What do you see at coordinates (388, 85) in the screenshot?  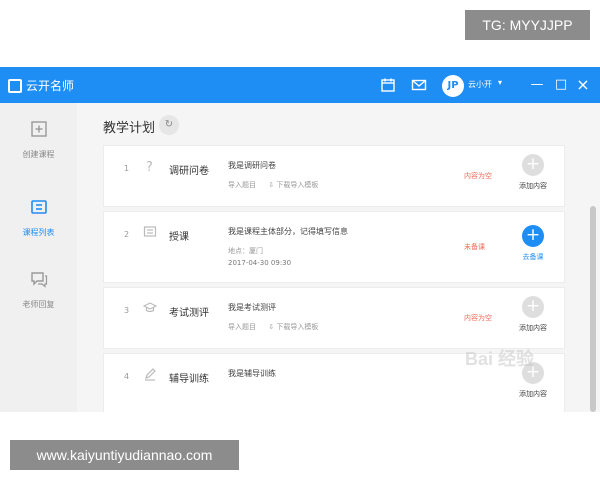 I see `calendar-icon` at bounding box center [388, 85].